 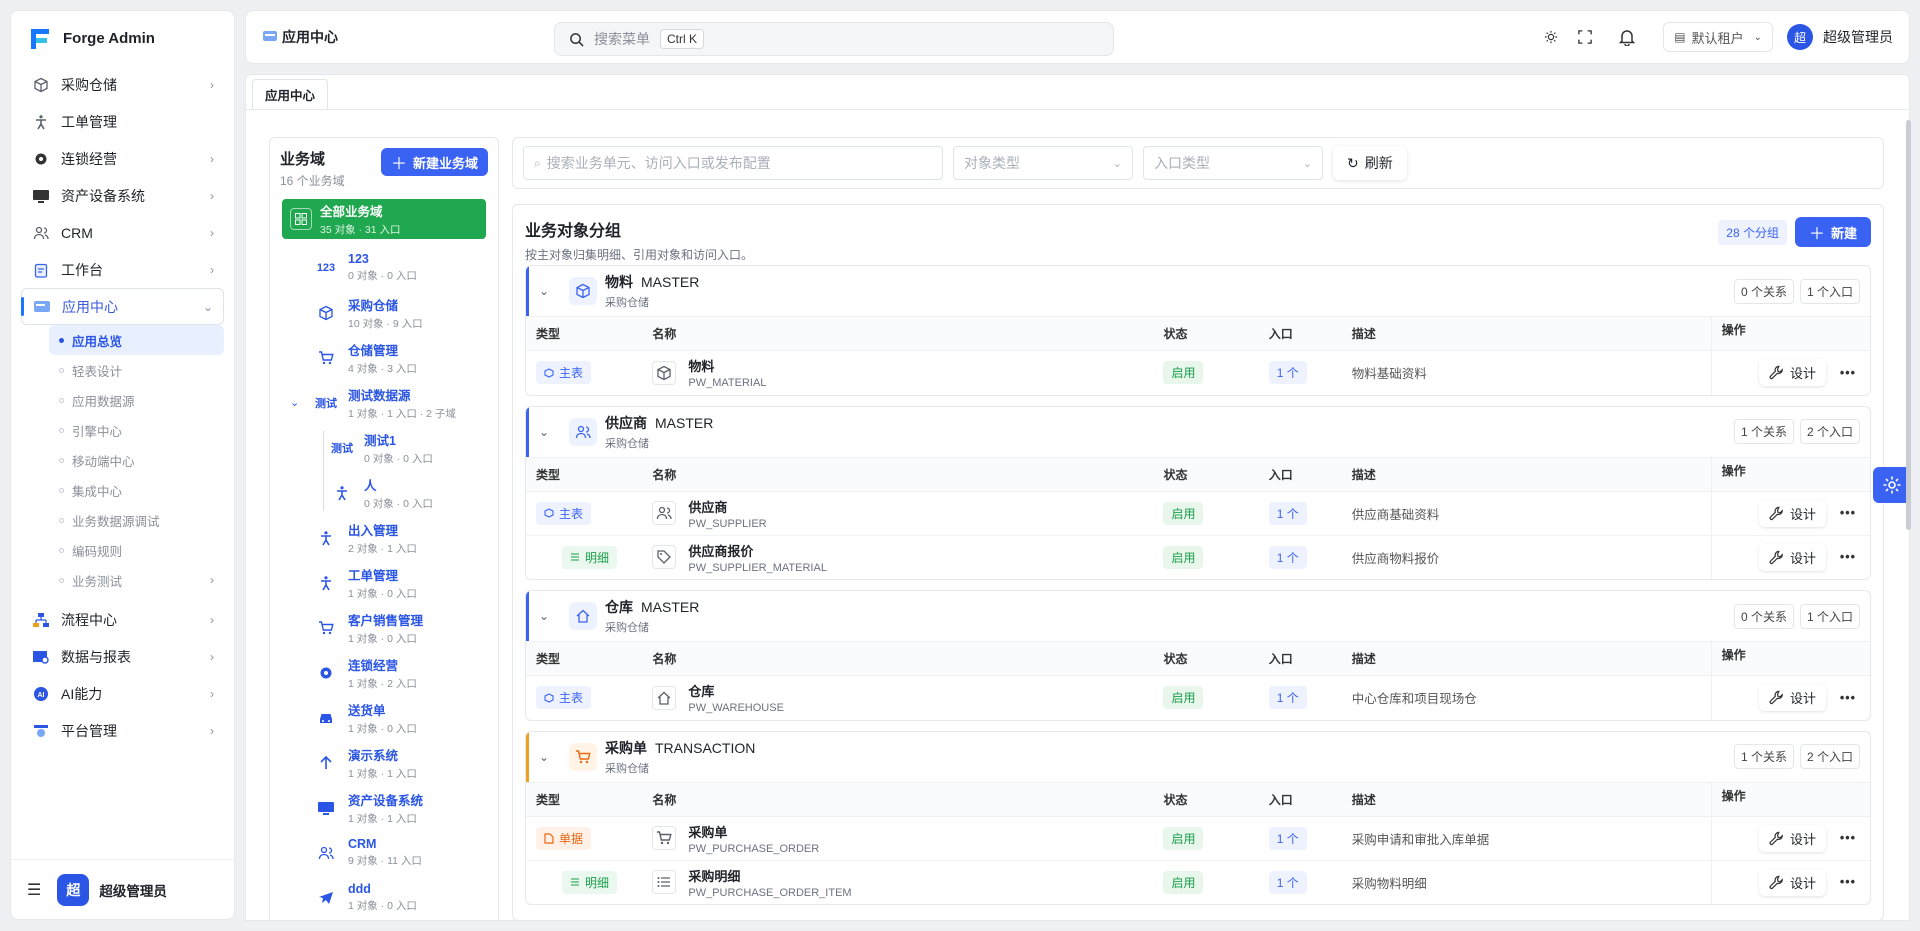 What do you see at coordinates (583, 291) in the screenshot?
I see `box-icon` at bounding box center [583, 291].